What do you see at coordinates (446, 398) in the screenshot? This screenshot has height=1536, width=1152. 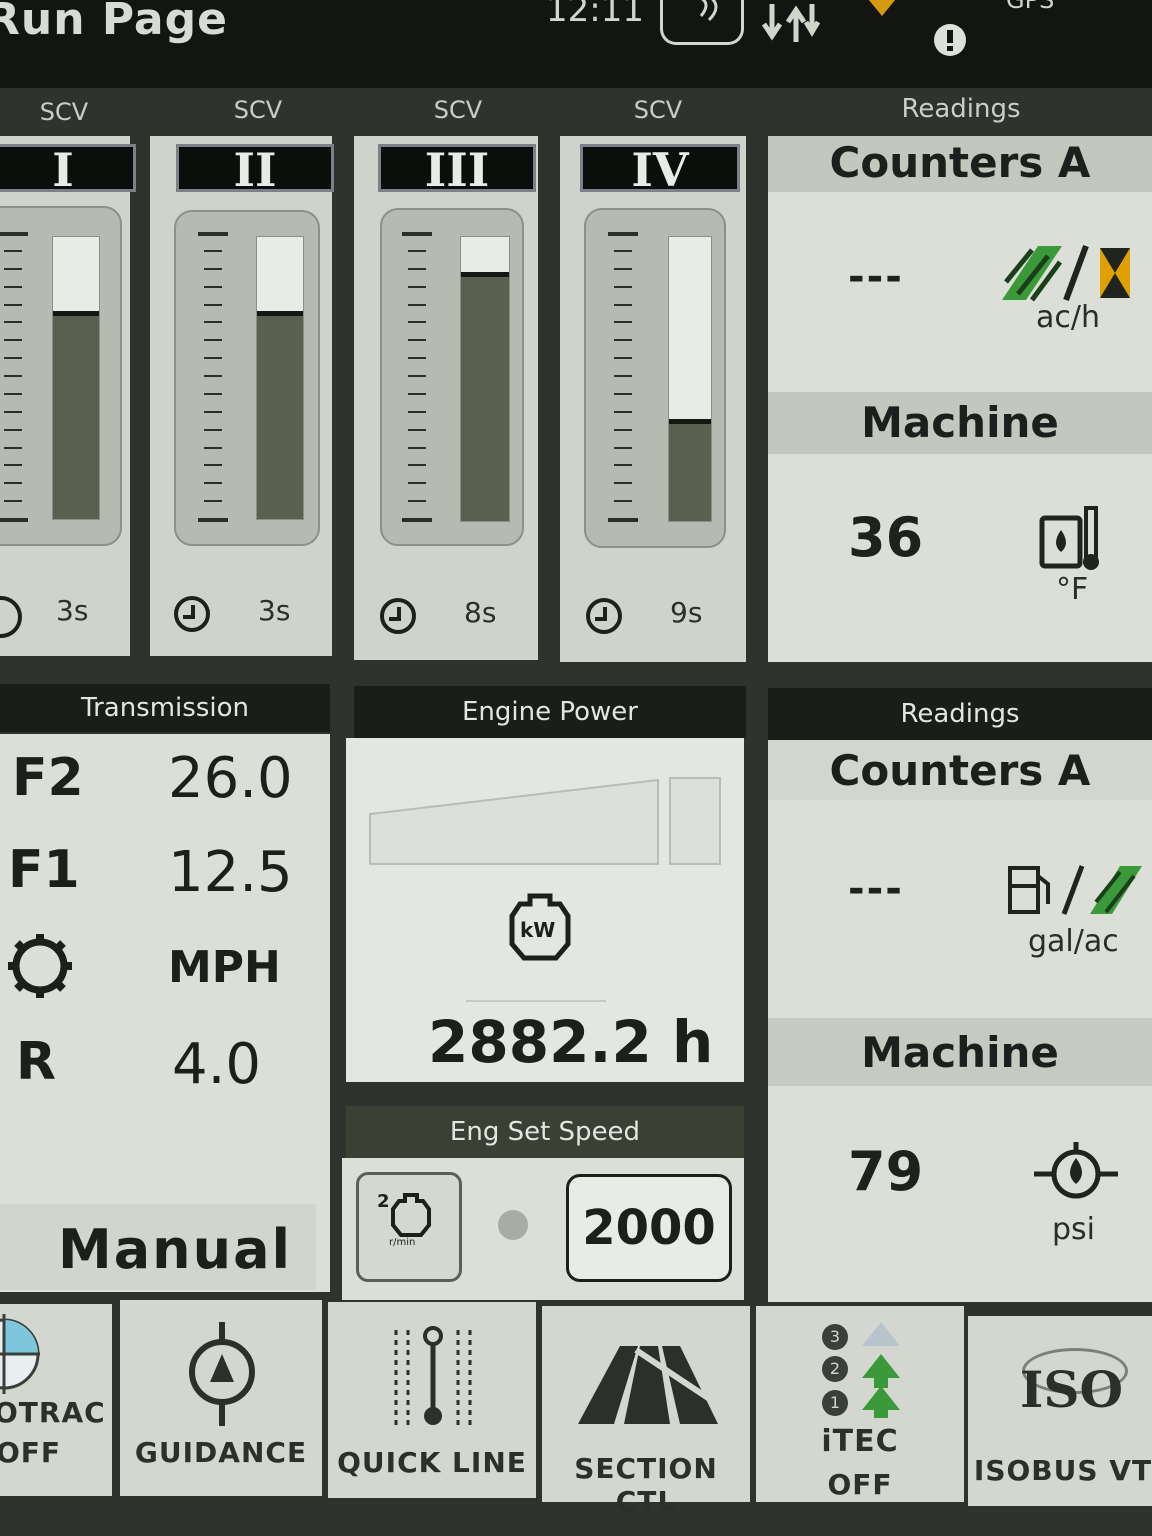 I see `scv-panel-3: III 8s` at bounding box center [446, 398].